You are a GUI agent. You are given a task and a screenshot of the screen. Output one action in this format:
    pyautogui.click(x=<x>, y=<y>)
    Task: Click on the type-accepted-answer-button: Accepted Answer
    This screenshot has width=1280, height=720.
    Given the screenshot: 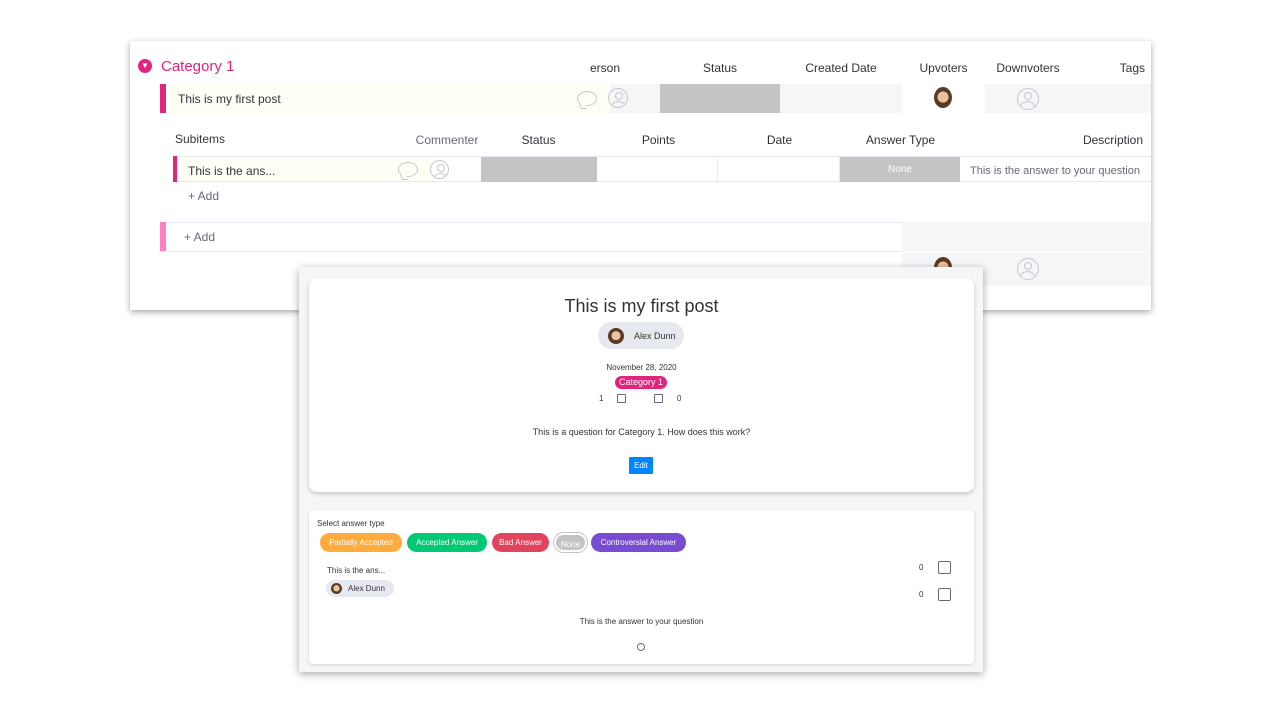 What is the action you would take?
    pyautogui.click(x=447, y=542)
    